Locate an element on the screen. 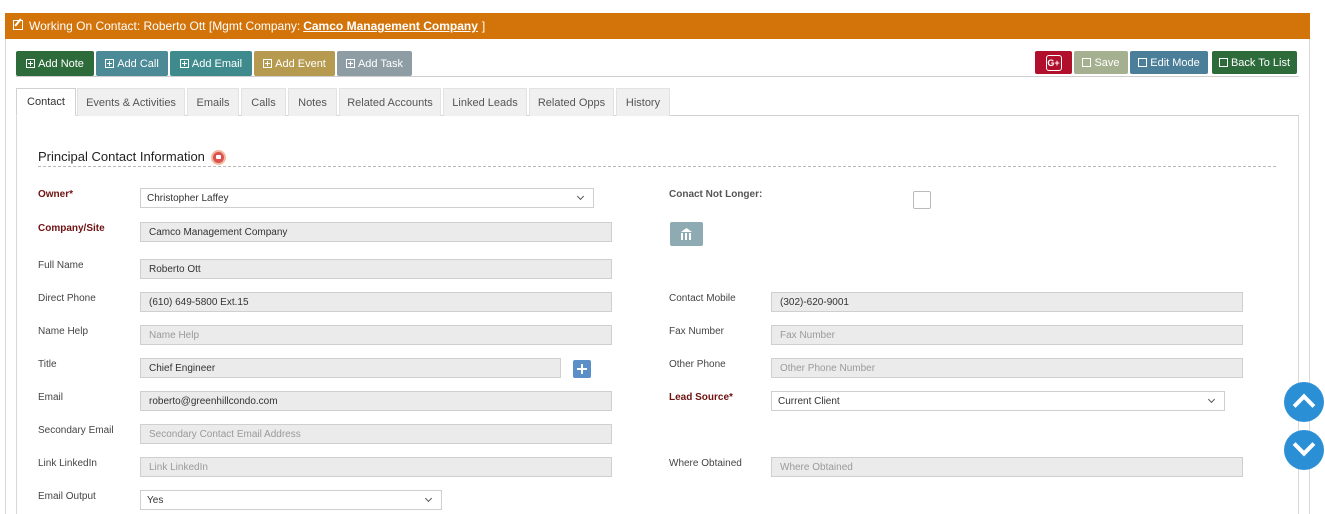 The width and height of the screenshot is (1325, 514). save-button: Save is located at coordinates (1101, 62).